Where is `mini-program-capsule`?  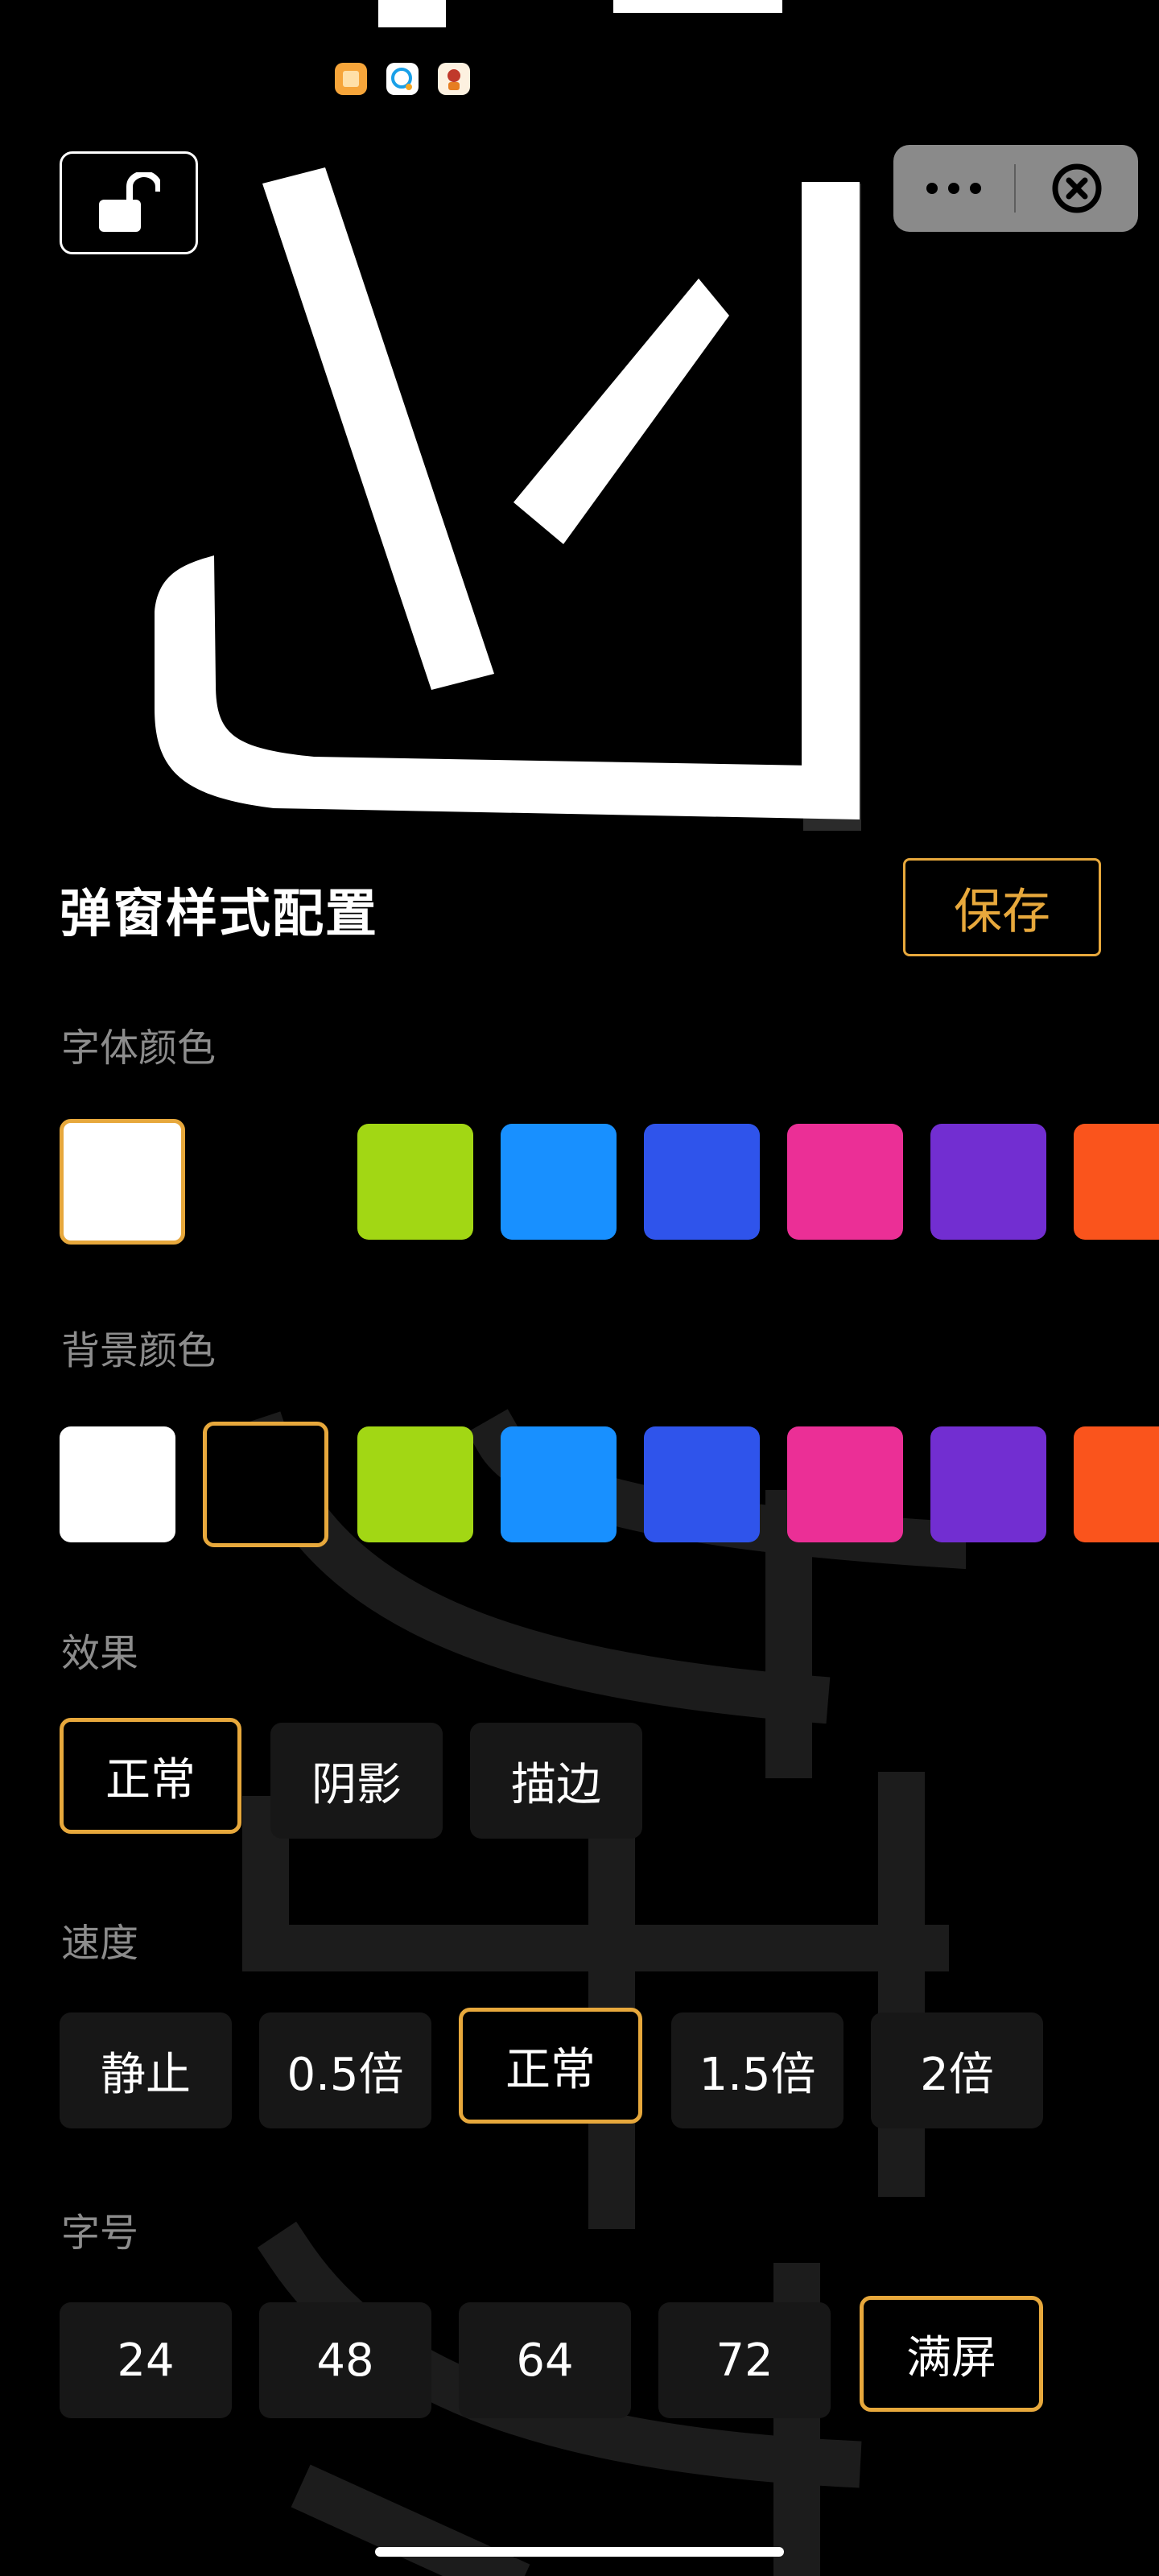
mini-program-capsule is located at coordinates (1015, 188).